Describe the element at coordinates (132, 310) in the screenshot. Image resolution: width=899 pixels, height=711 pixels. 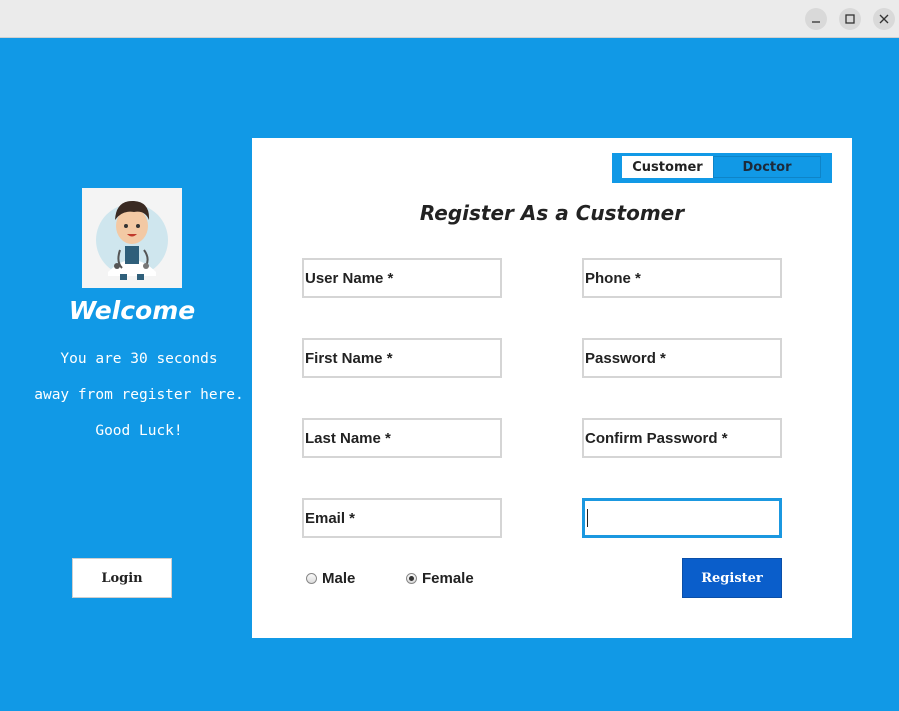
I see `welcome-title: Welcome` at that location.